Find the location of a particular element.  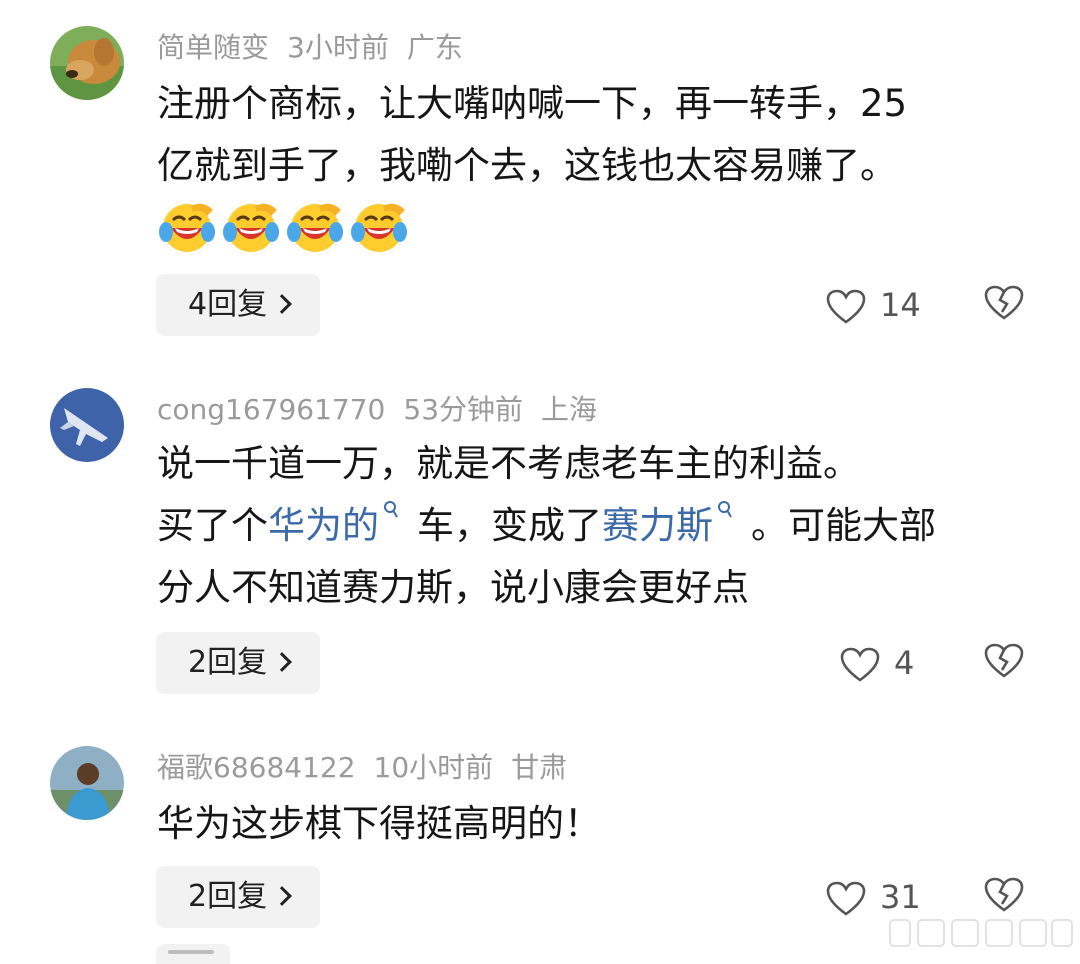

topic-link: 赛力斯 is located at coordinates (657, 525).